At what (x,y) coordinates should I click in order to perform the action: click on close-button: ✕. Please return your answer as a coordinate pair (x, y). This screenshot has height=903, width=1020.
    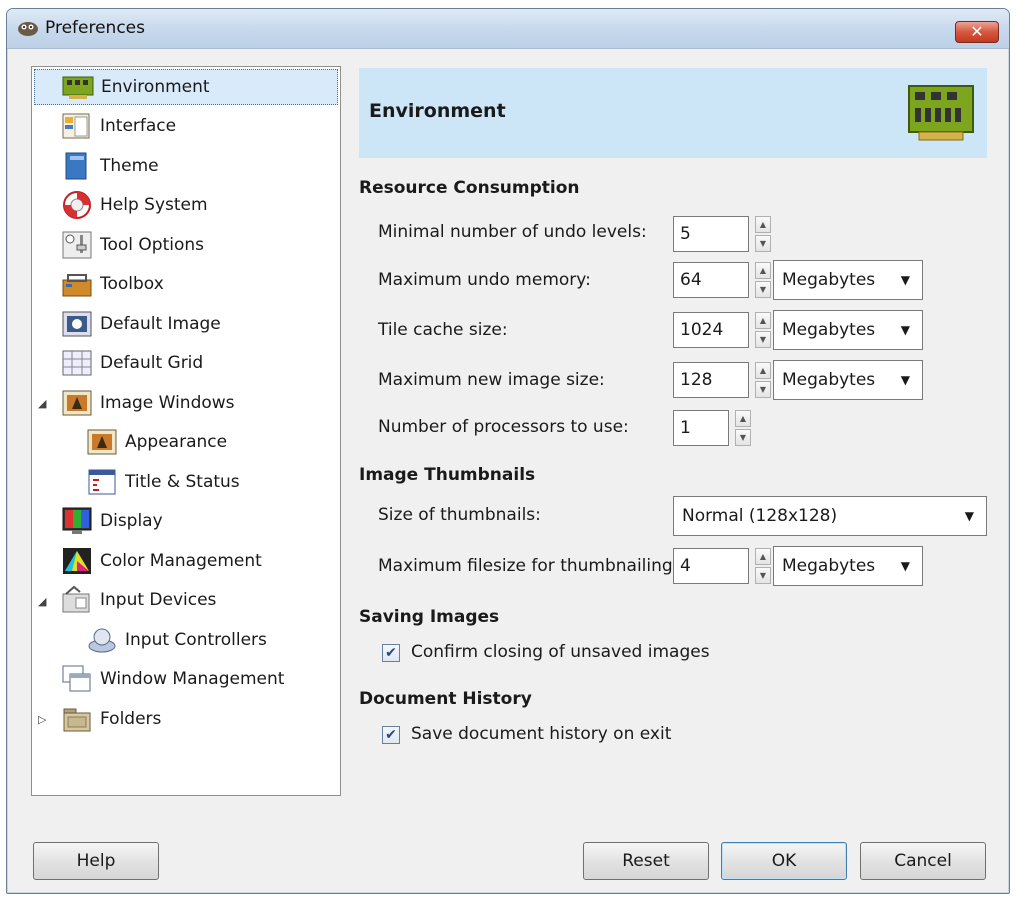
    Looking at the image, I should click on (977, 32).